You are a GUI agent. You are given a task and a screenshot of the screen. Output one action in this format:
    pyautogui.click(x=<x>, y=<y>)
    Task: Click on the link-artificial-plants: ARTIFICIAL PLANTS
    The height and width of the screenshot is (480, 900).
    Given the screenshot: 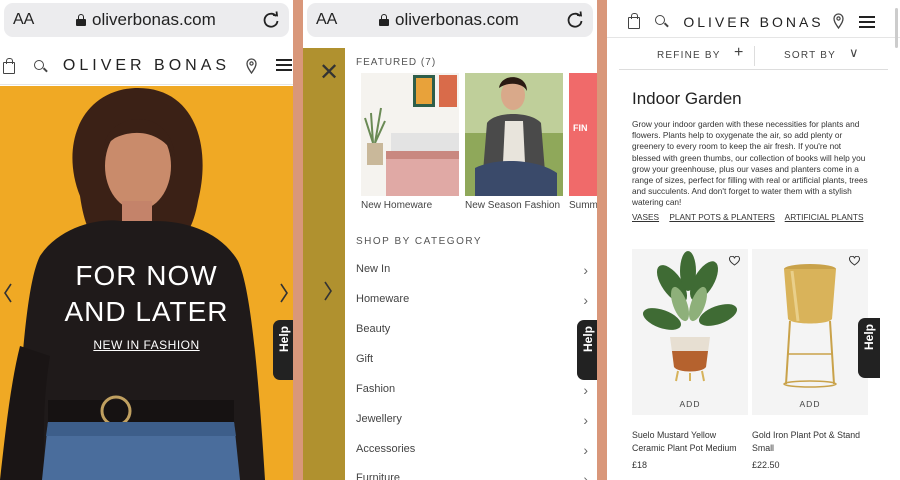 What is the action you would take?
    pyautogui.click(x=824, y=217)
    